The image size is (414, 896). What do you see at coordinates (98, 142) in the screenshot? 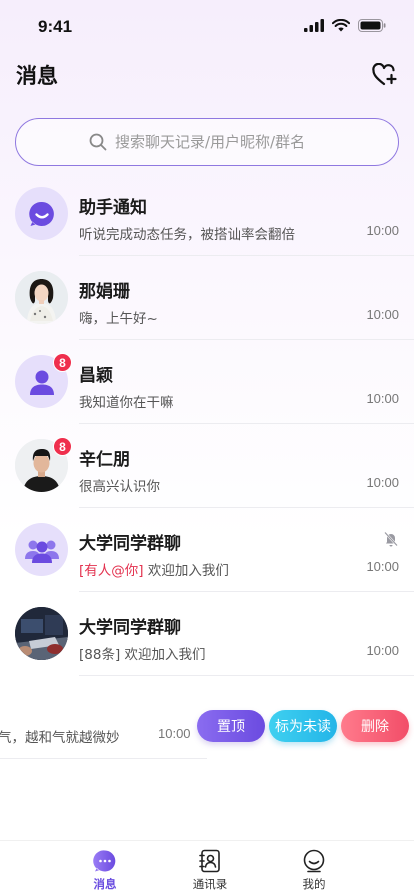
I see `search-icon` at bounding box center [98, 142].